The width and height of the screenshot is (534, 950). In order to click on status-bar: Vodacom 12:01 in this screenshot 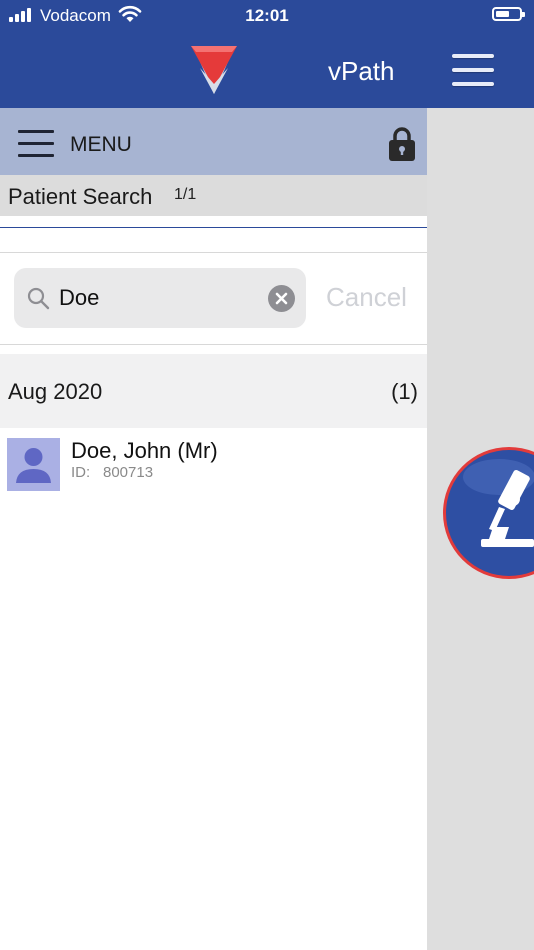, I will do `click(267, 16)`.